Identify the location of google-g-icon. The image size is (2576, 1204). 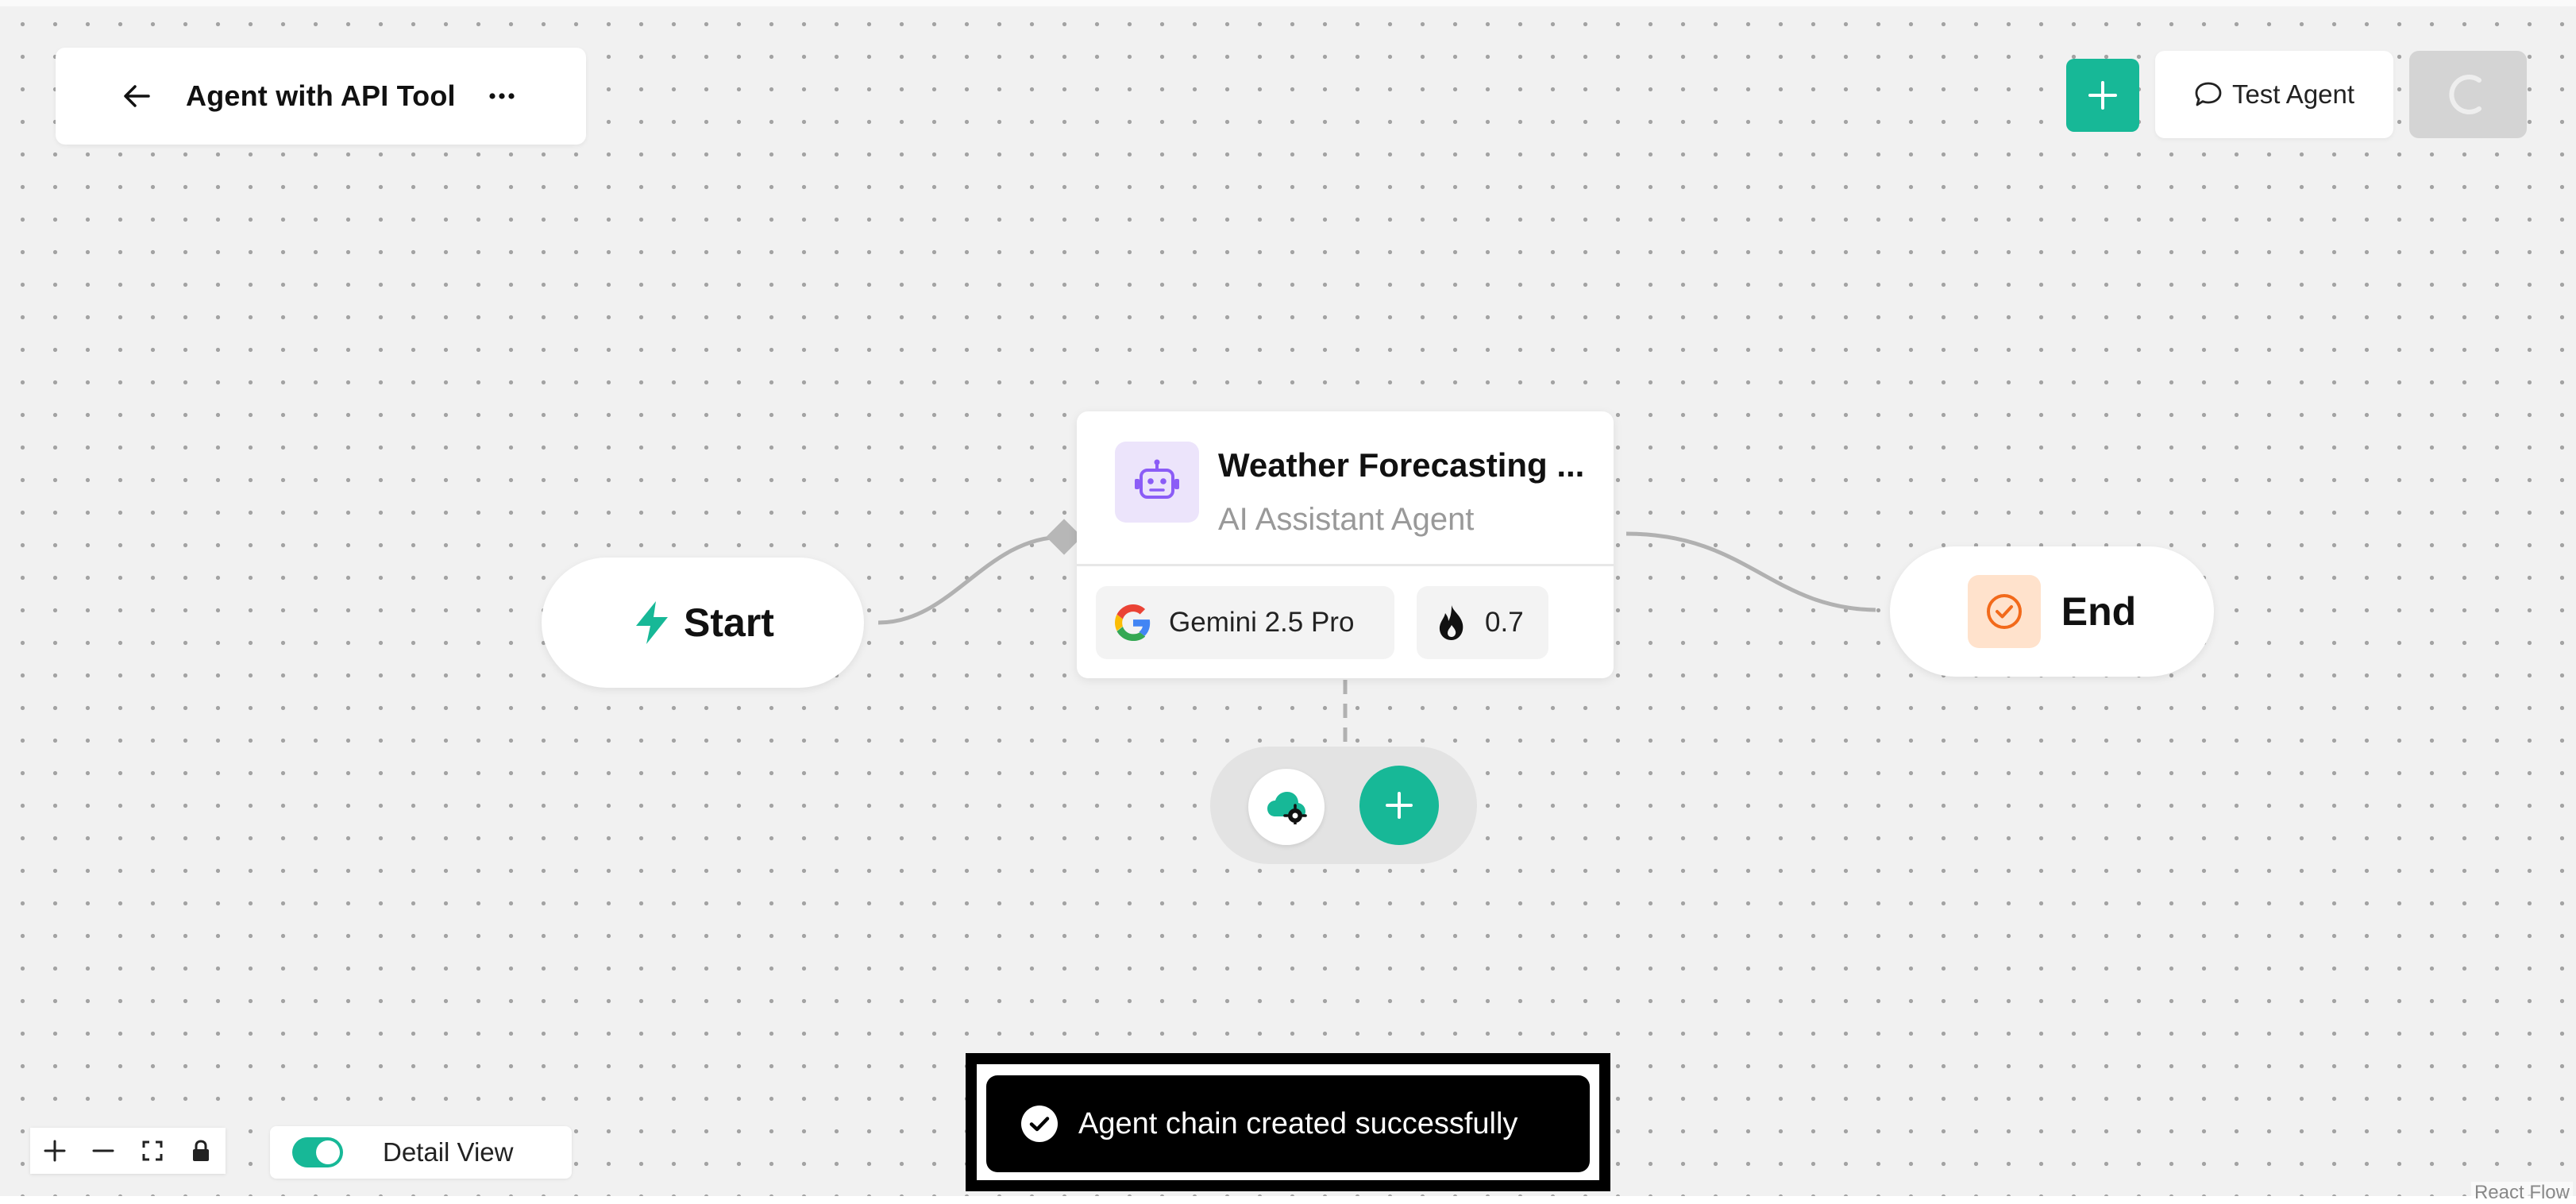
(1133, 622).